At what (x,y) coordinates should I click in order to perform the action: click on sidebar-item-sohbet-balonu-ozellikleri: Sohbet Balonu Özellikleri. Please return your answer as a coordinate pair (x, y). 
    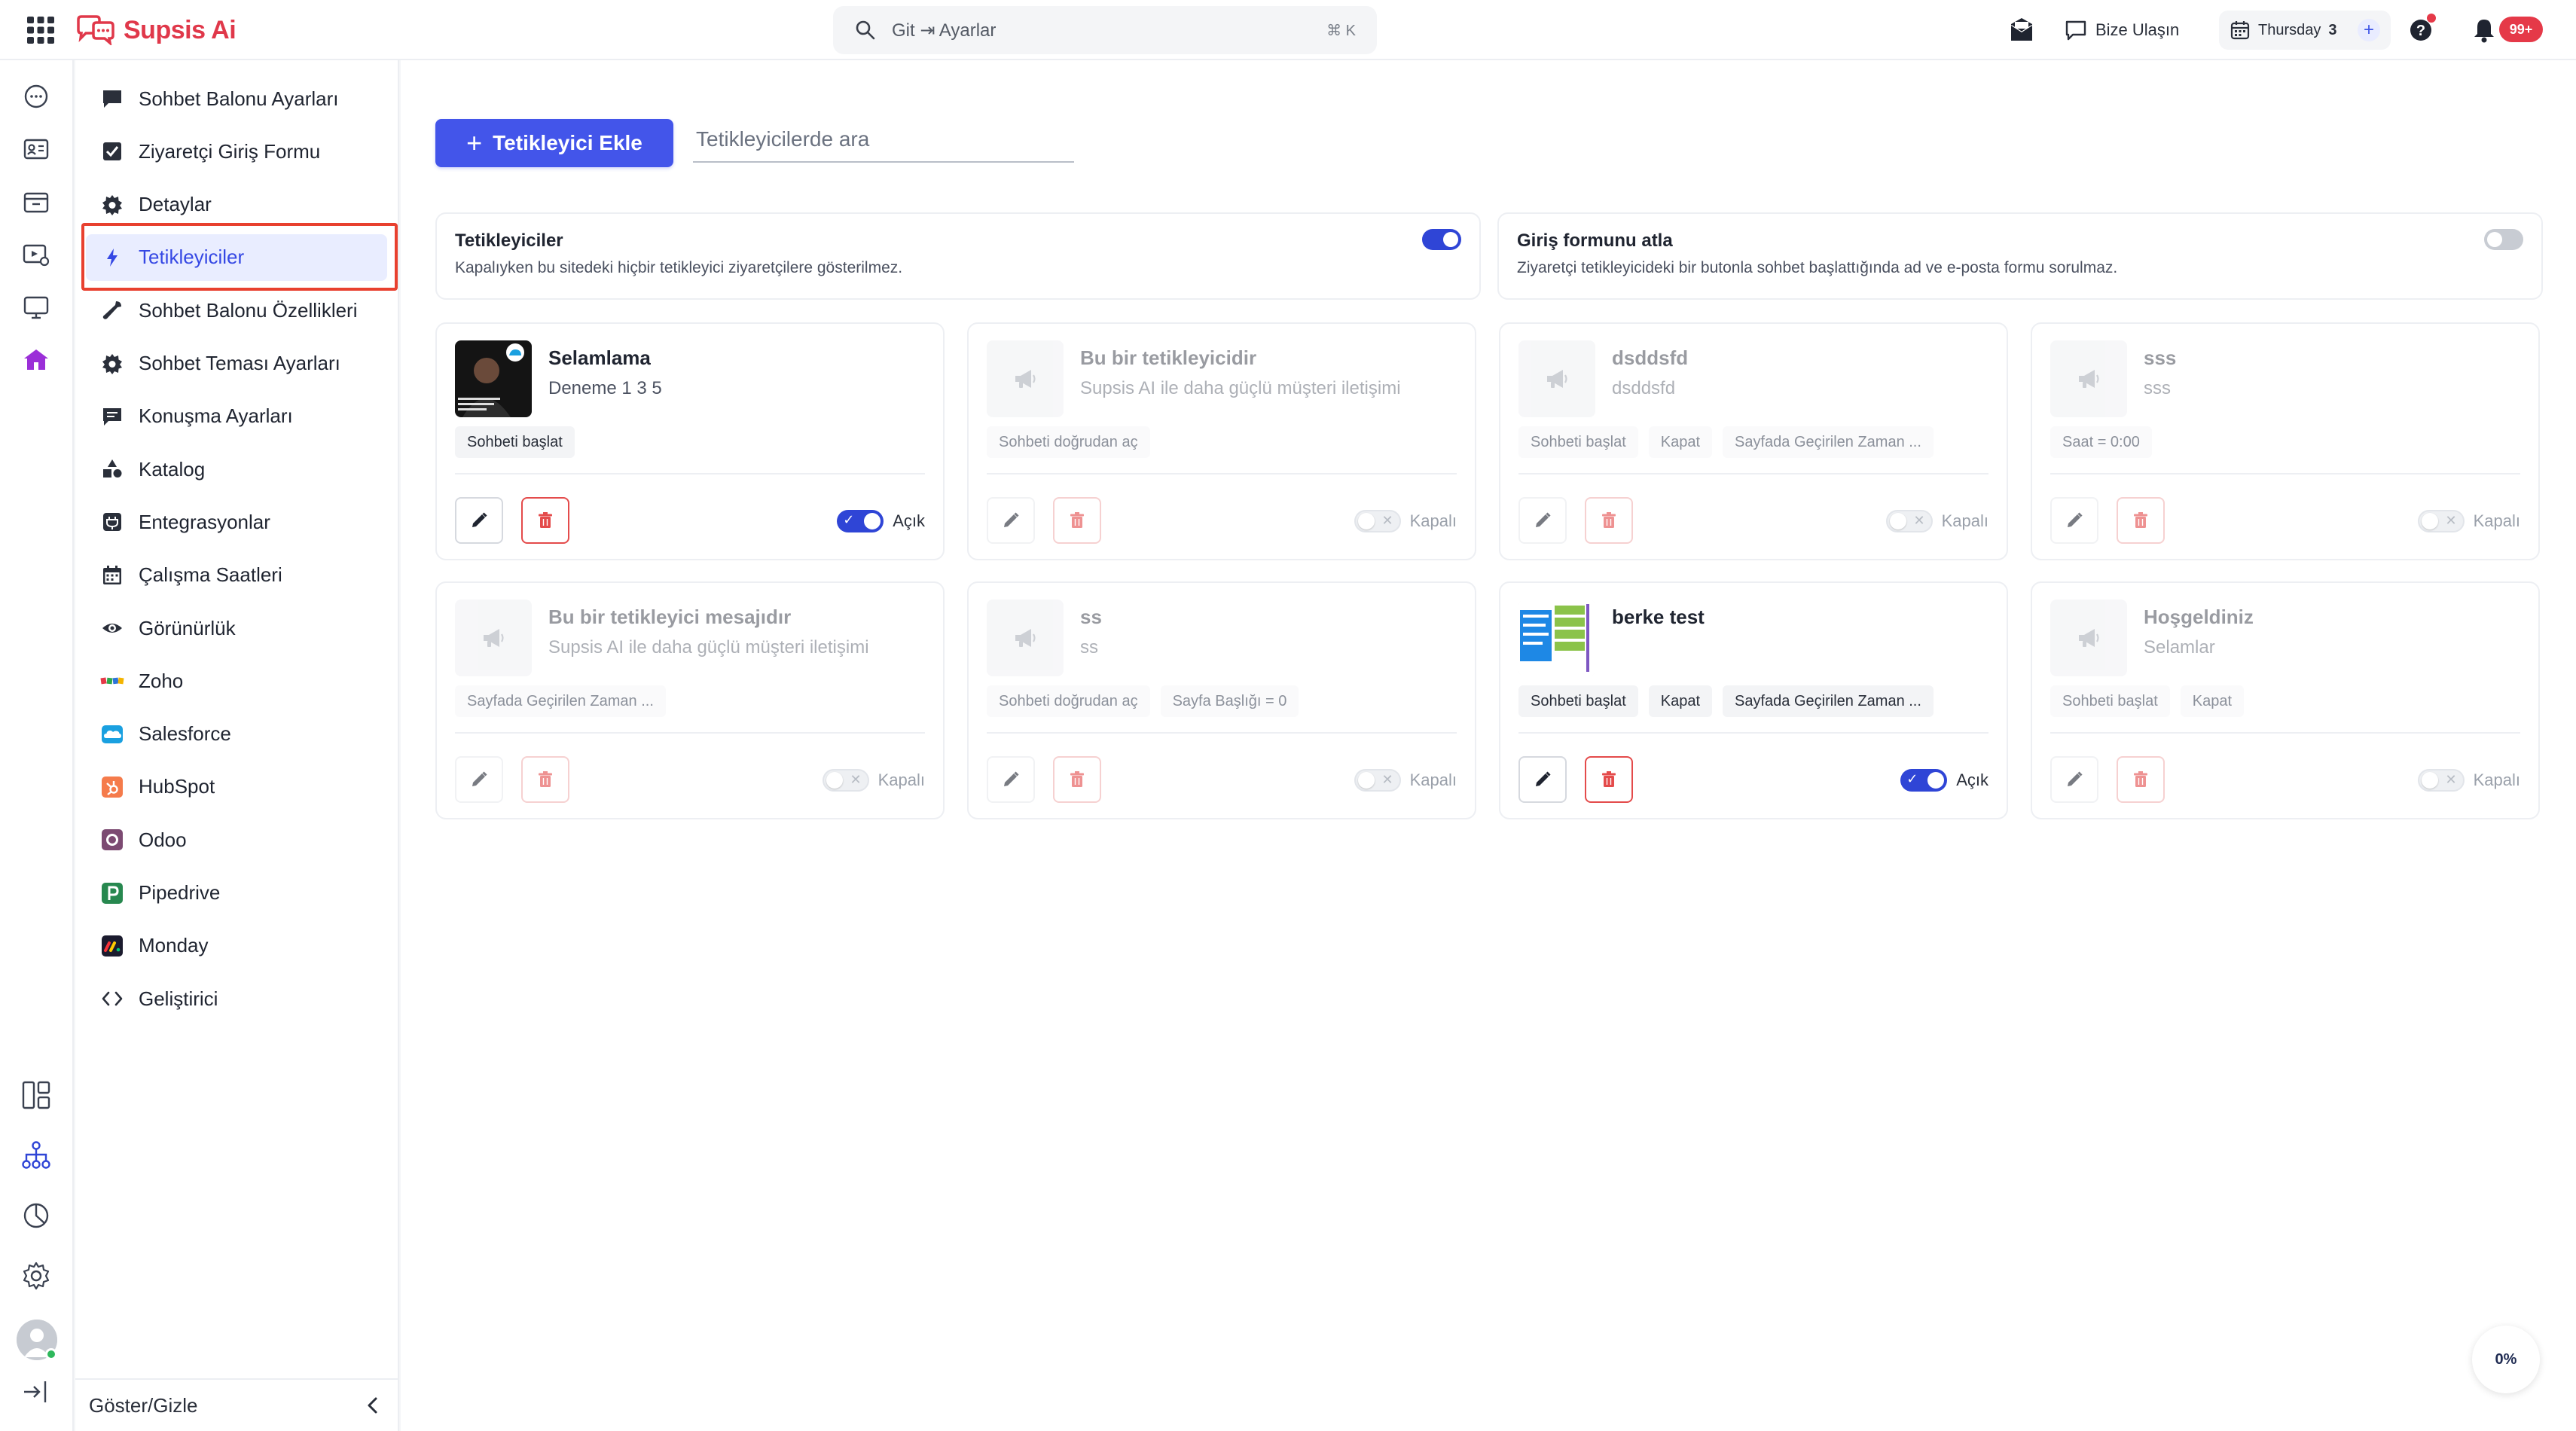
    Looking at the image, I should click on (237, 310).